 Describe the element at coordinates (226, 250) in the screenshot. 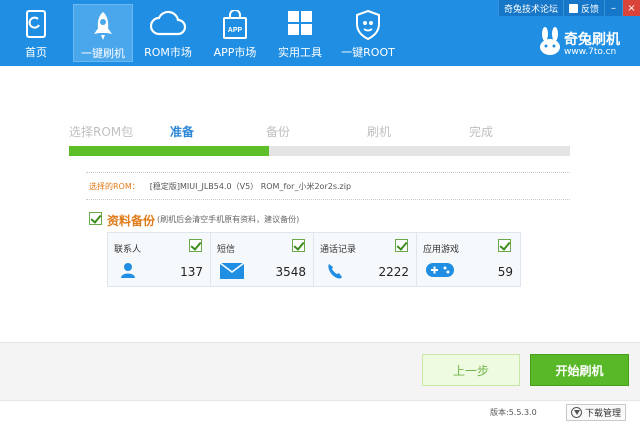

I see `card-name: 短信` at that location.